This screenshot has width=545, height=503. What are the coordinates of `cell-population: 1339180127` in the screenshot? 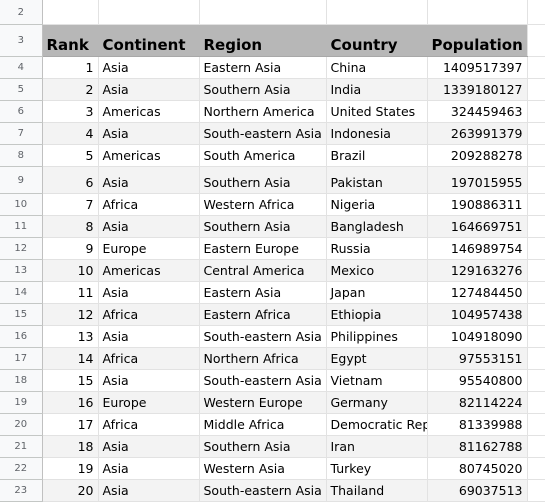 It's located at (477, 89).